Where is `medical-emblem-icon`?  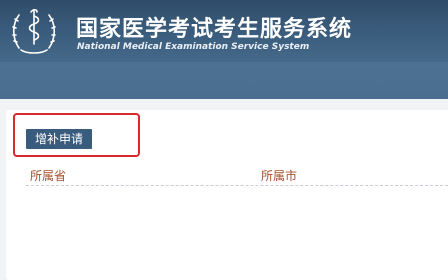 medical-emblem-icon is located at coordinates (34, 31).